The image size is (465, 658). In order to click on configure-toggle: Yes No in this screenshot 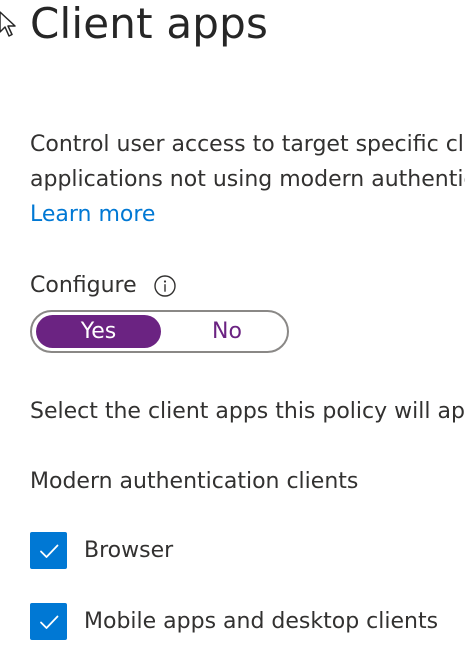, I will do `click(159, 331)`.